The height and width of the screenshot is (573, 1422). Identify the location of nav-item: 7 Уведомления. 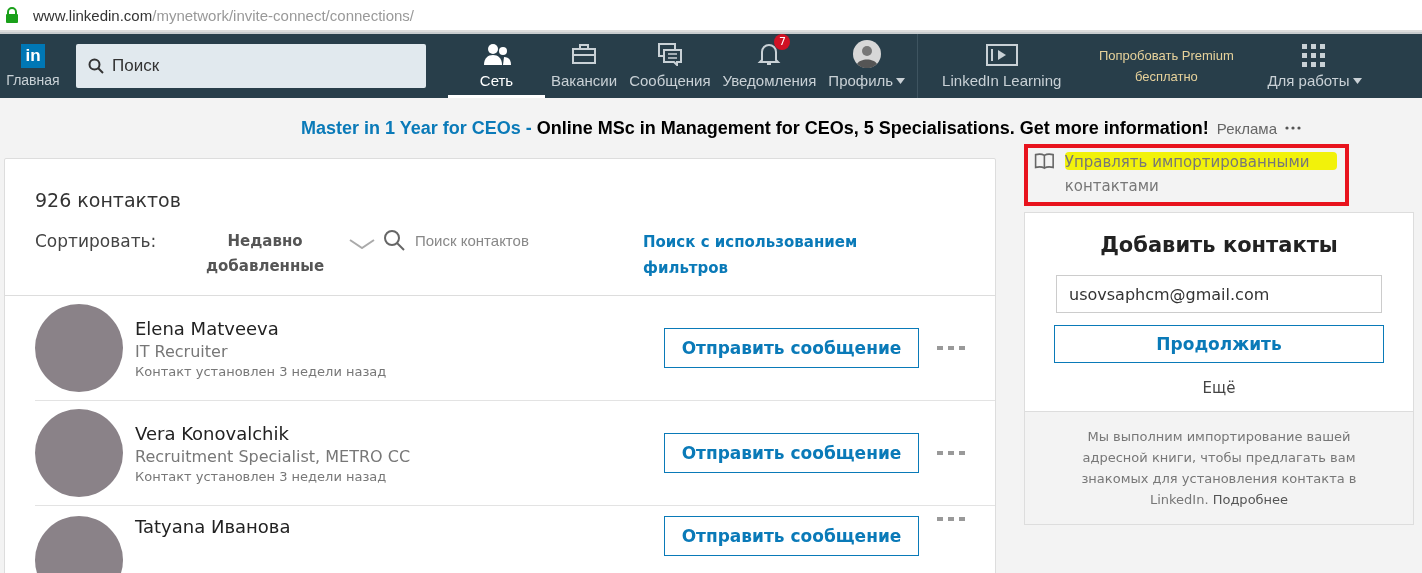
(769, 66).